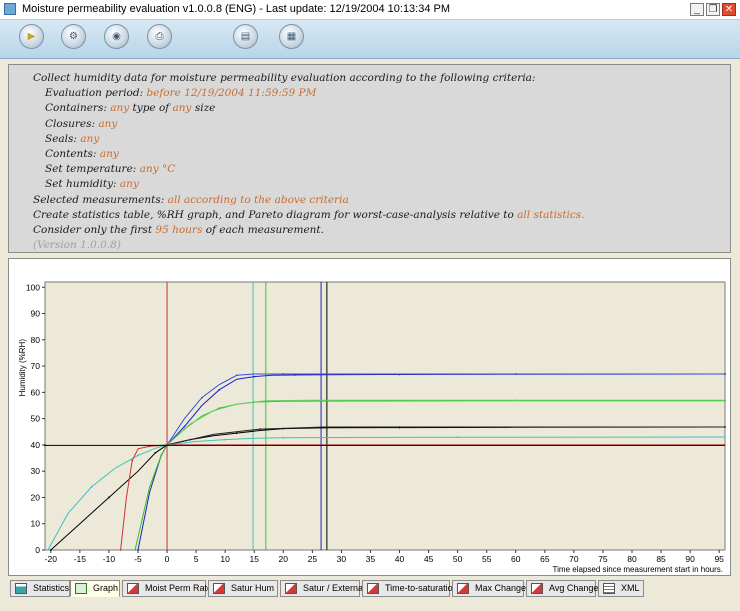  I want to click on x-tick-label: 30, so click(342, 559).